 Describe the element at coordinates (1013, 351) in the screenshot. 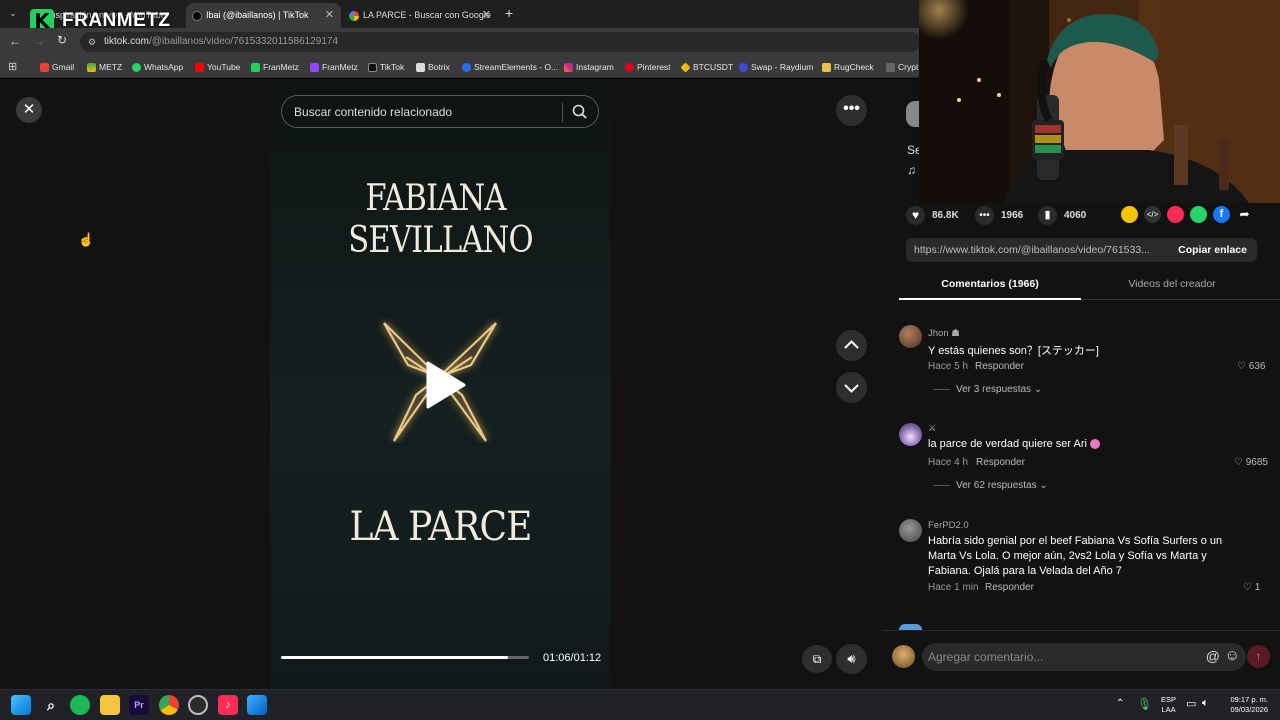

I see `comment-text: Y estás quienes son？[ステッカー]` at that location.